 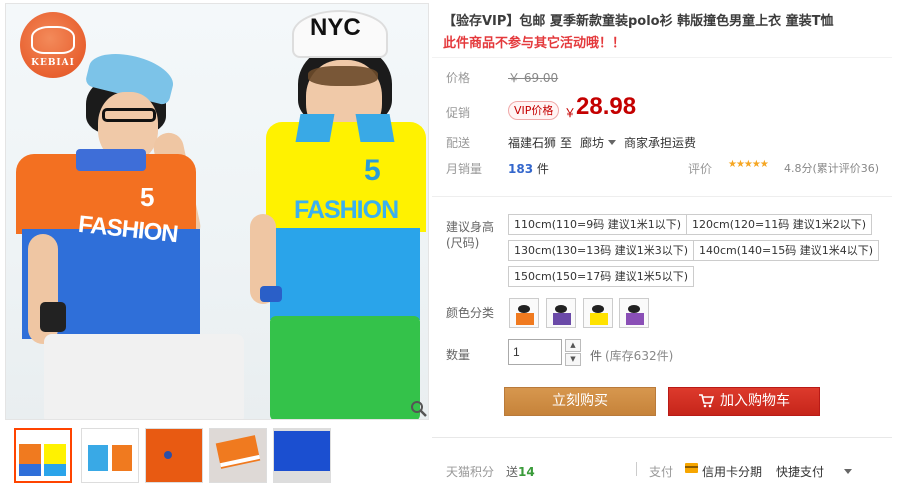 I want to click on sales-label: 月销量, so click(x=464, y=169).